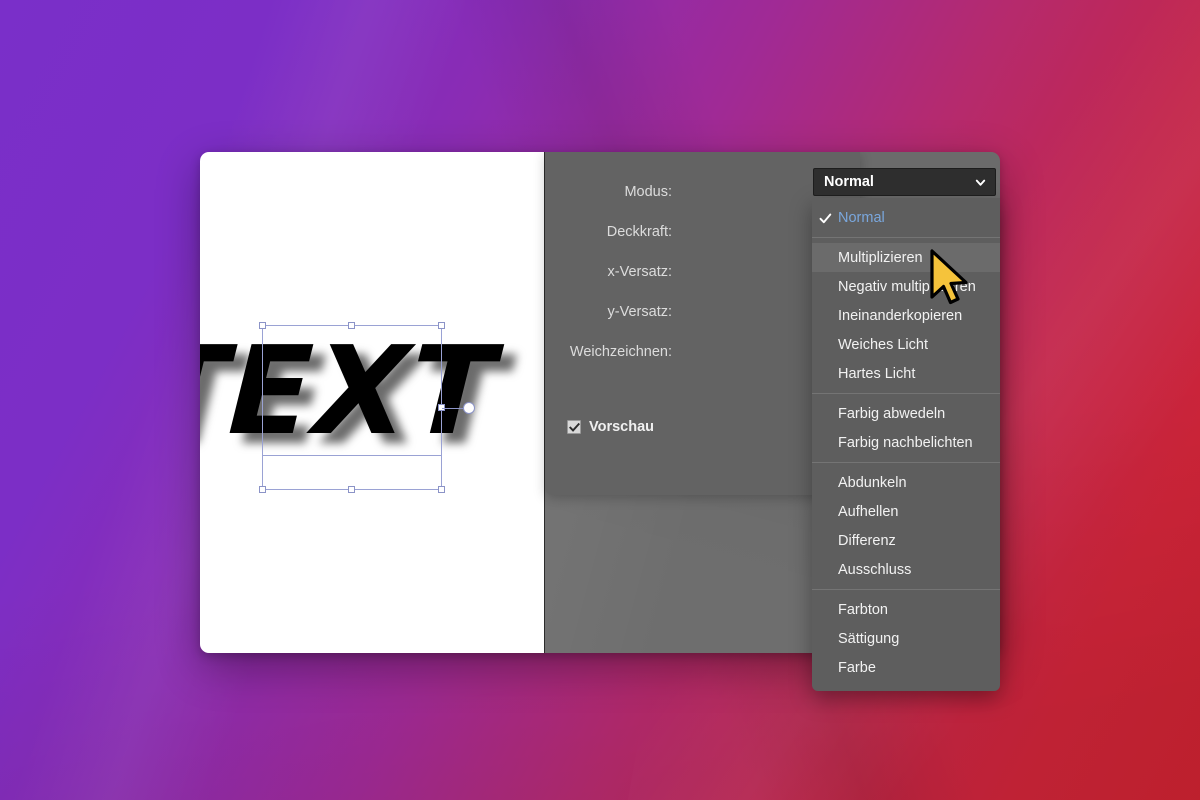 The image size is (1200, 800). I want to click on preview-label: Vorschau, so click(622, 427).